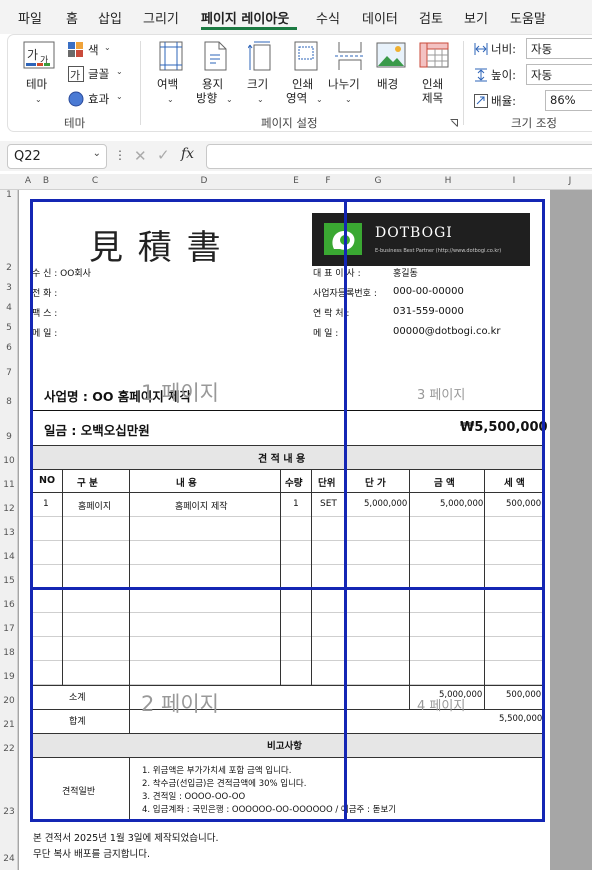  I want to click on themes-icon: 가 가, so click(39, 55).